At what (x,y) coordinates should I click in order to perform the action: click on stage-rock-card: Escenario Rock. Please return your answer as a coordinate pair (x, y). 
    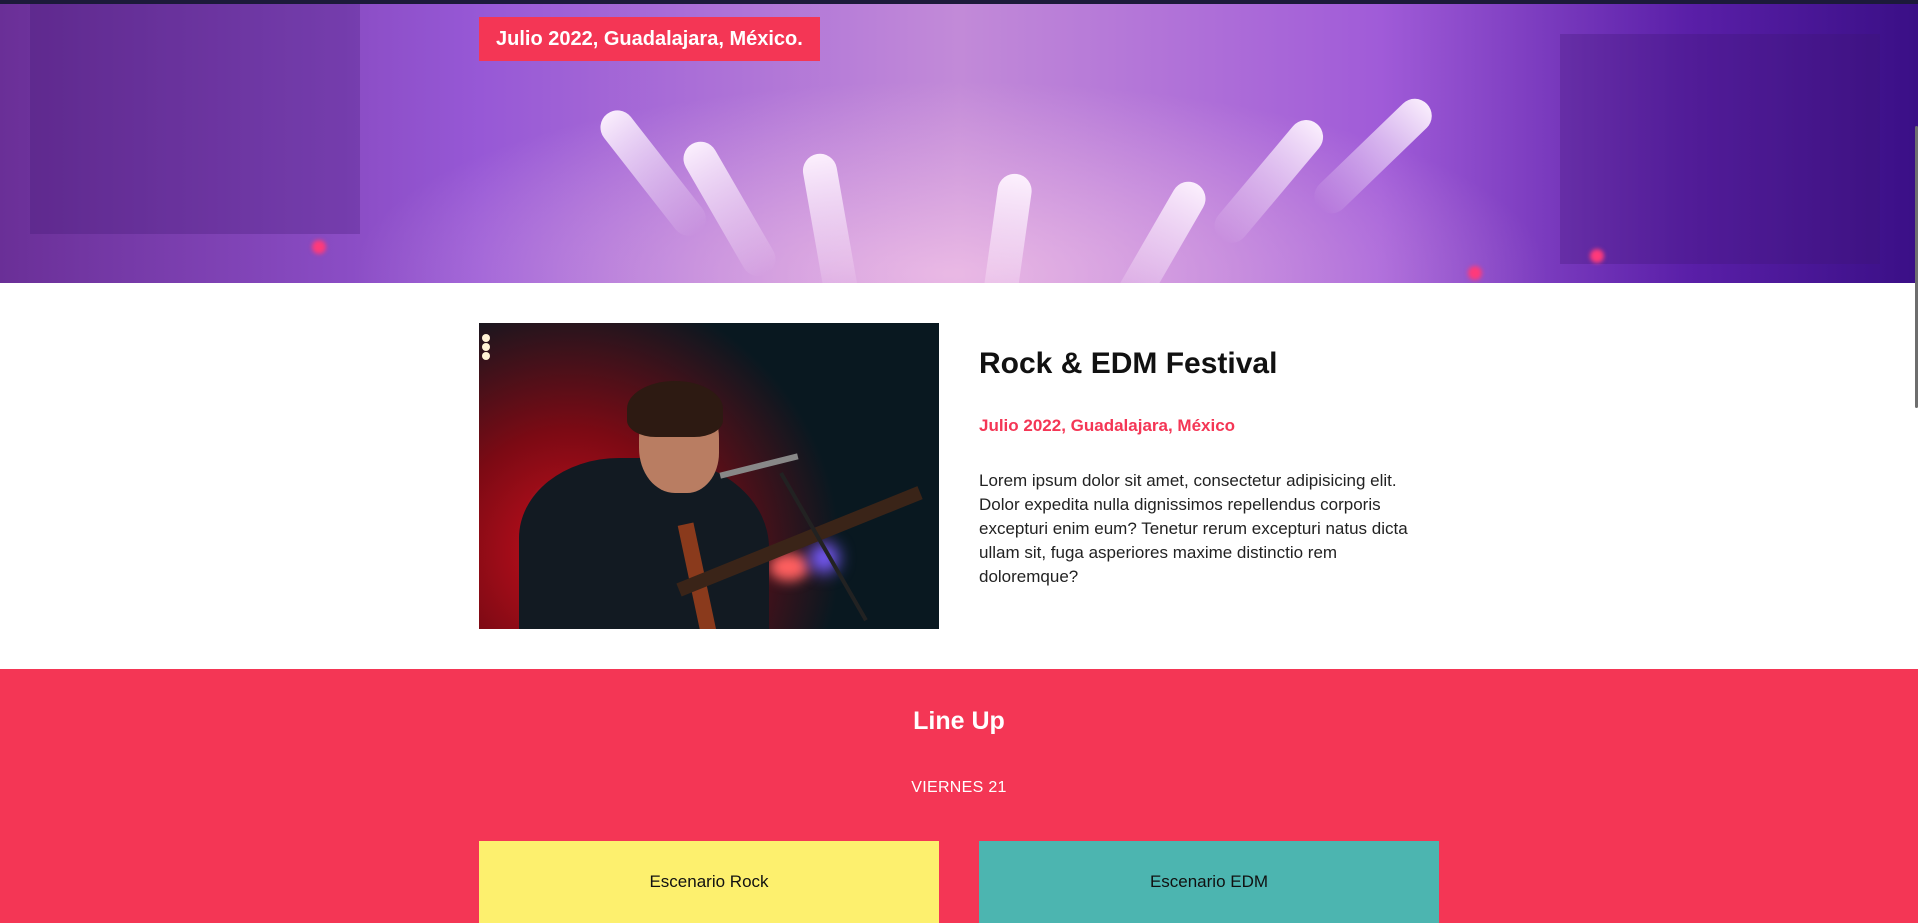
    Looking at the image, I should click on (709, 882).